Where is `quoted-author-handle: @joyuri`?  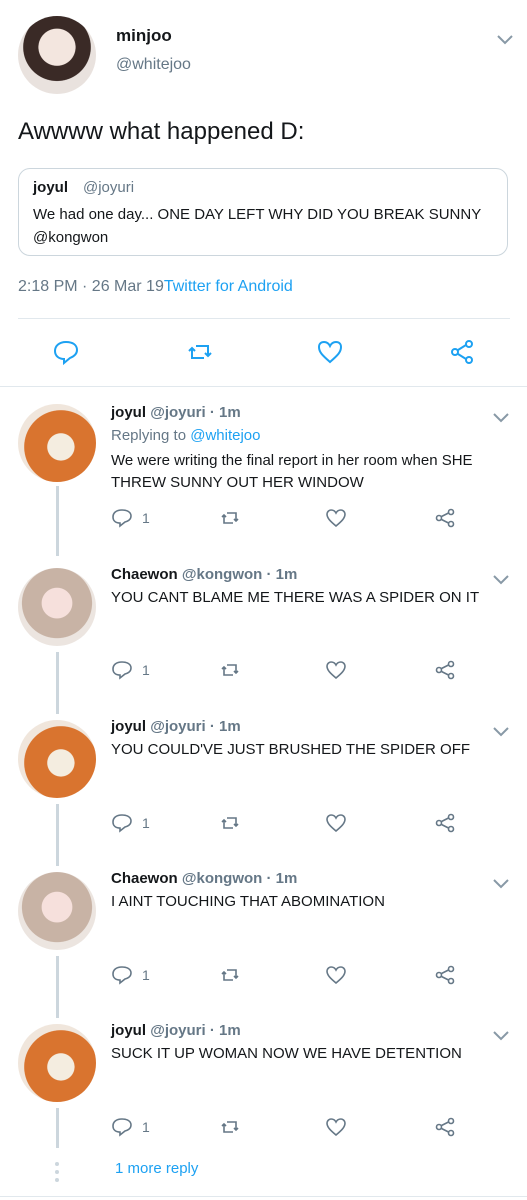 quoted-author-handle: @joyuri is located at coordinates (109, 187).